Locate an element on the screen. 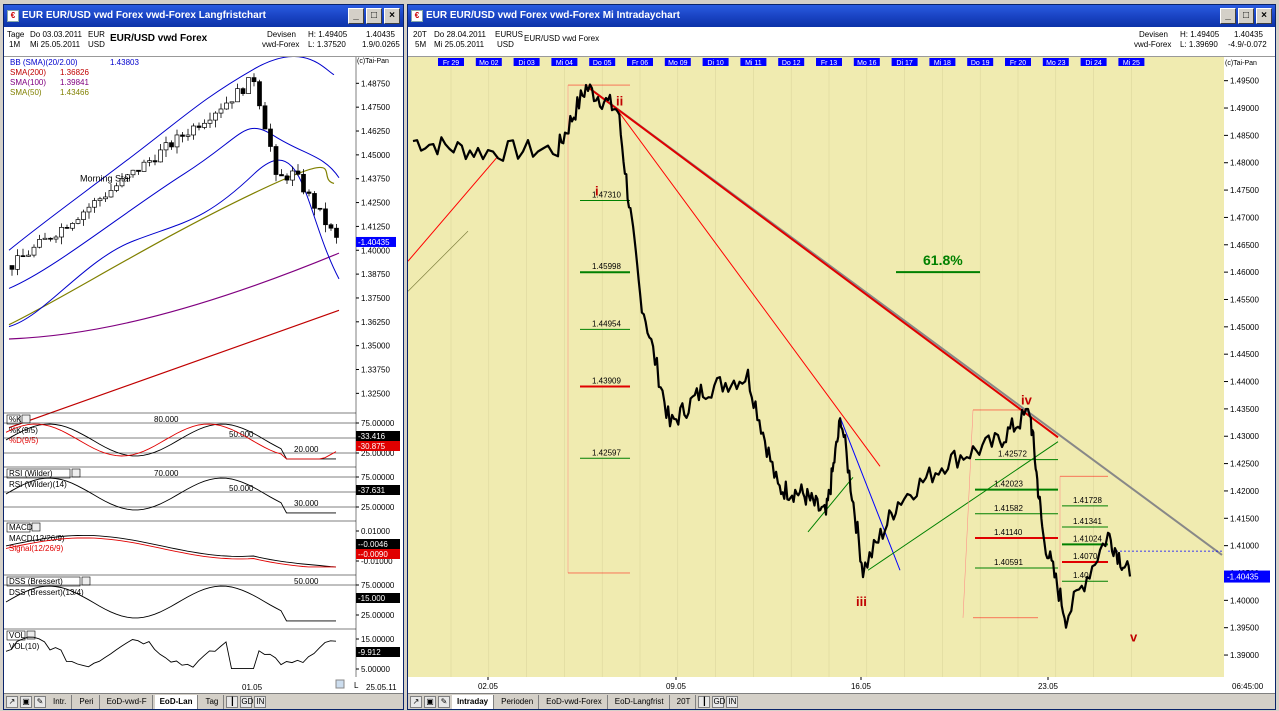 The height and width of the screenshot is (711, 1279). ytick-label: 1.41250 is located at coordinates (375, 226).